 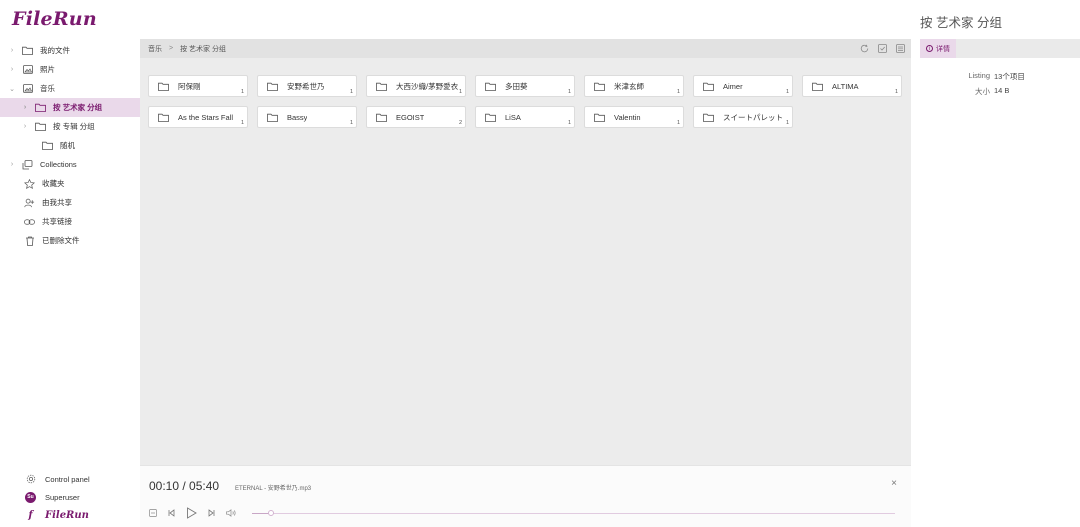 What do you see at coordinates (70, 183) in the screenshot?
I see `sidebar-item-favorites: 收藏夹` at bounding box center [70, 183].